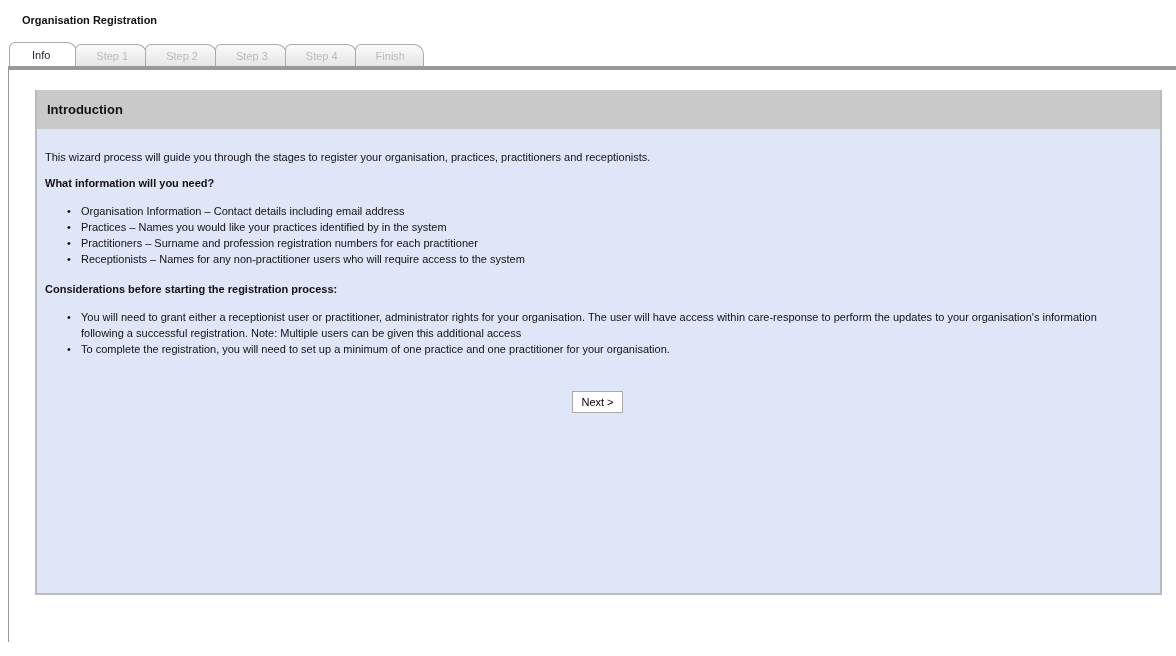  Describe the element at coordinates (43, 54) in the screenshot. I see `wizard-tab: Info` at that location.